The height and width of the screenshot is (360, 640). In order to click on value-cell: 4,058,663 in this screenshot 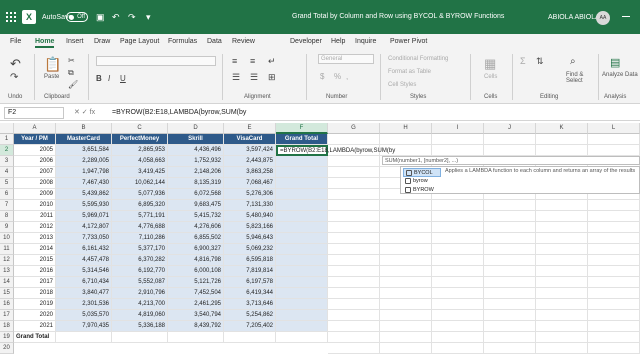, I will do `click(140, 161)`.